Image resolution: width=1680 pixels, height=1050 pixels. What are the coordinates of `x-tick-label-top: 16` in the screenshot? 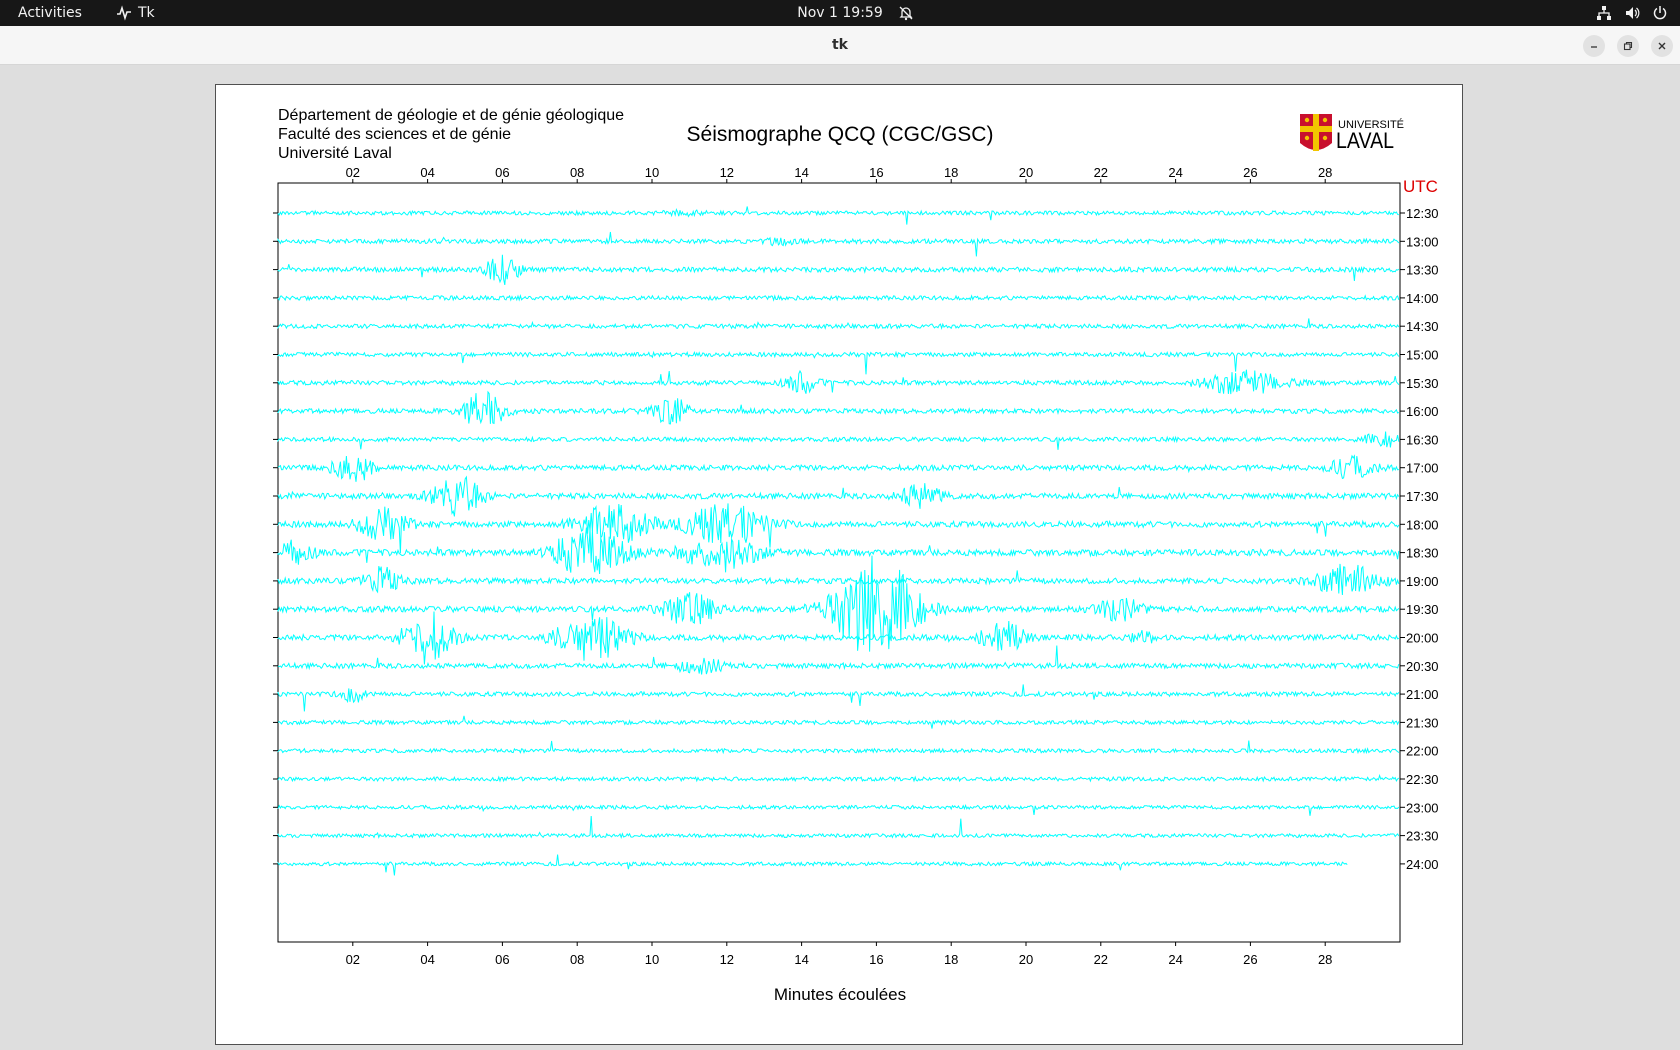 It's located at (876, 172).